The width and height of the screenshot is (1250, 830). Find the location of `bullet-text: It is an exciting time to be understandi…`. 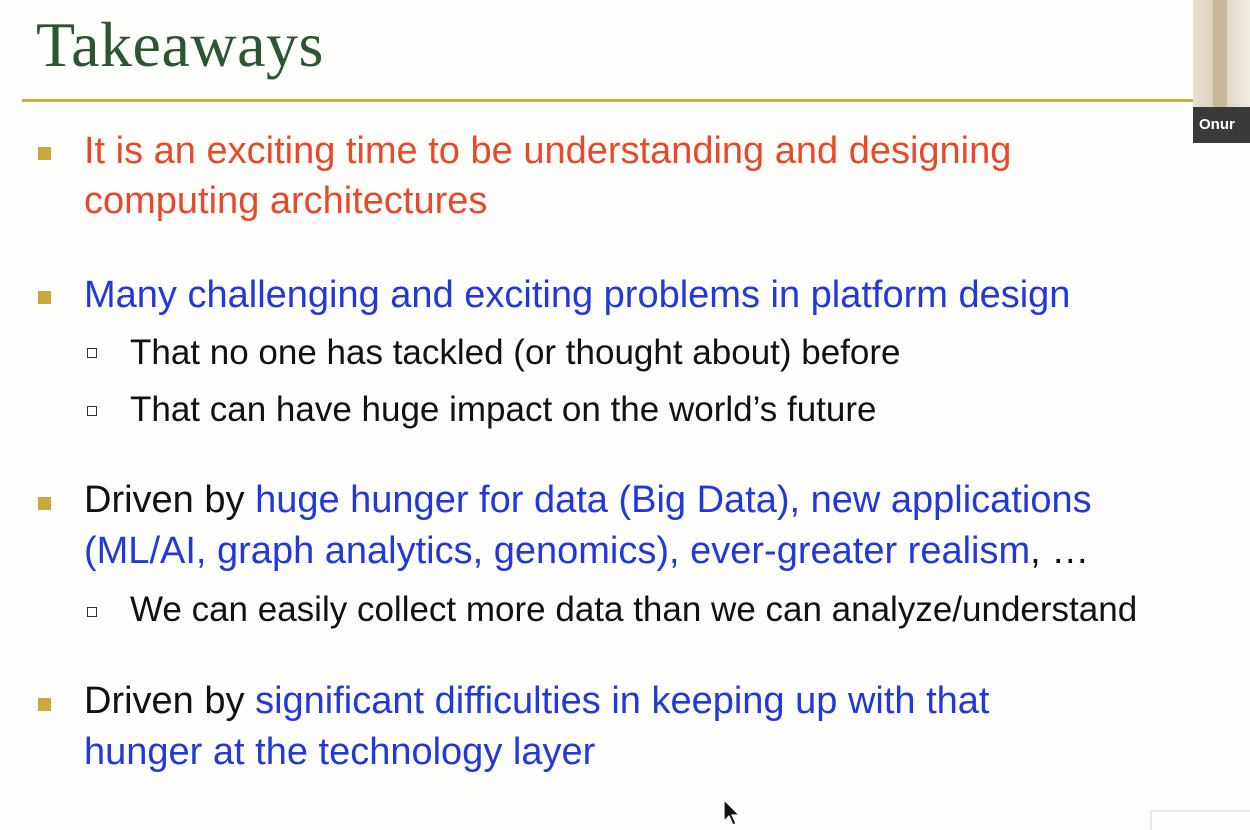

bullet-text: It is an exciting time to be understandi… is located at coordinates (548, 151).